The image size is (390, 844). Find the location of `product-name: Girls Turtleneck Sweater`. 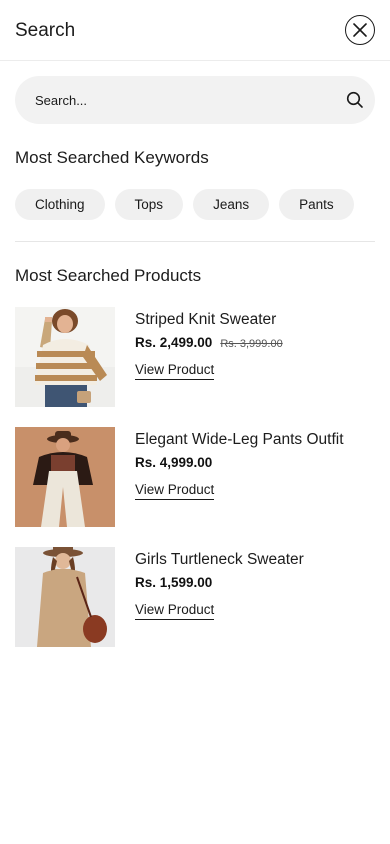

product-name: Girls Turtleneck Sweater is located at coordinates (255, 560).